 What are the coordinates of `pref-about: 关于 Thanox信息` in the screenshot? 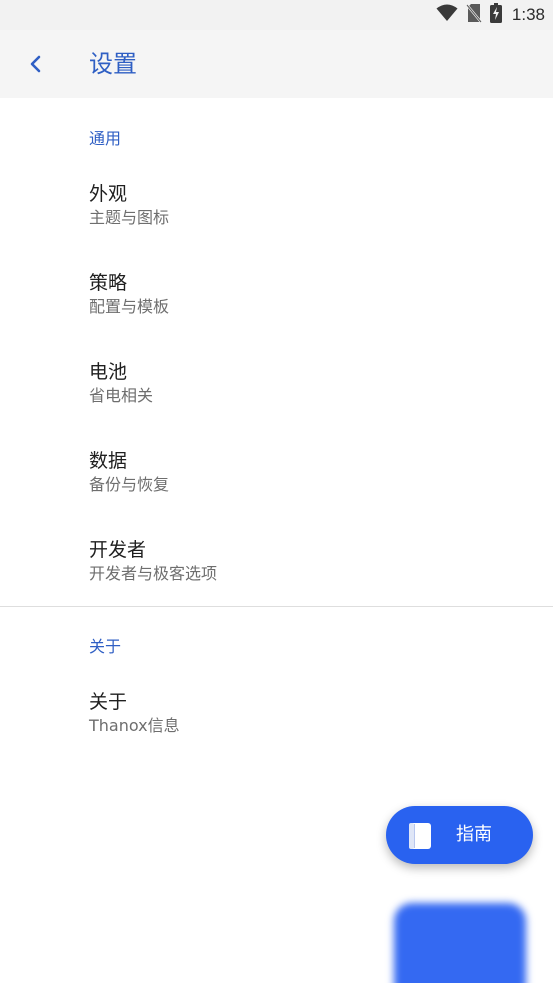 It's located at (276, 716).